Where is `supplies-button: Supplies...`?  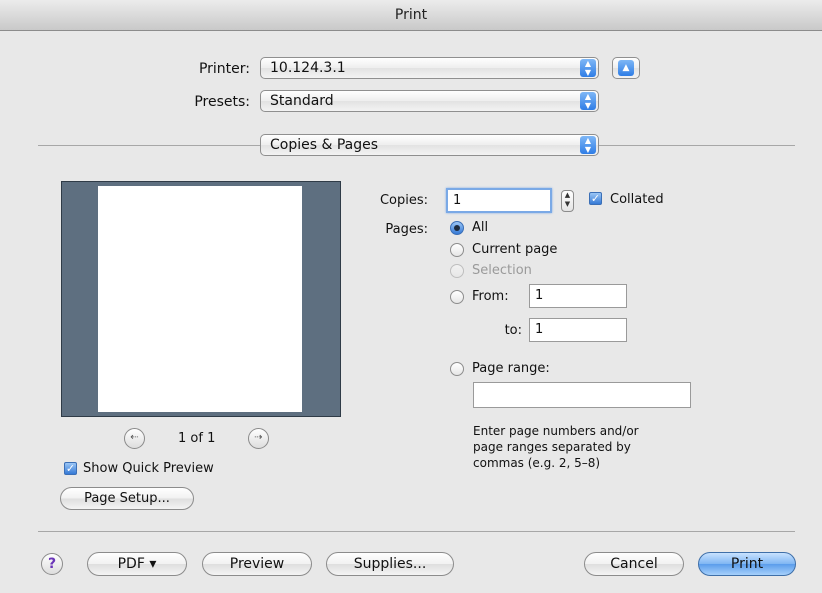 supplies-button: Supplies... is located at coordinates (390, 564).